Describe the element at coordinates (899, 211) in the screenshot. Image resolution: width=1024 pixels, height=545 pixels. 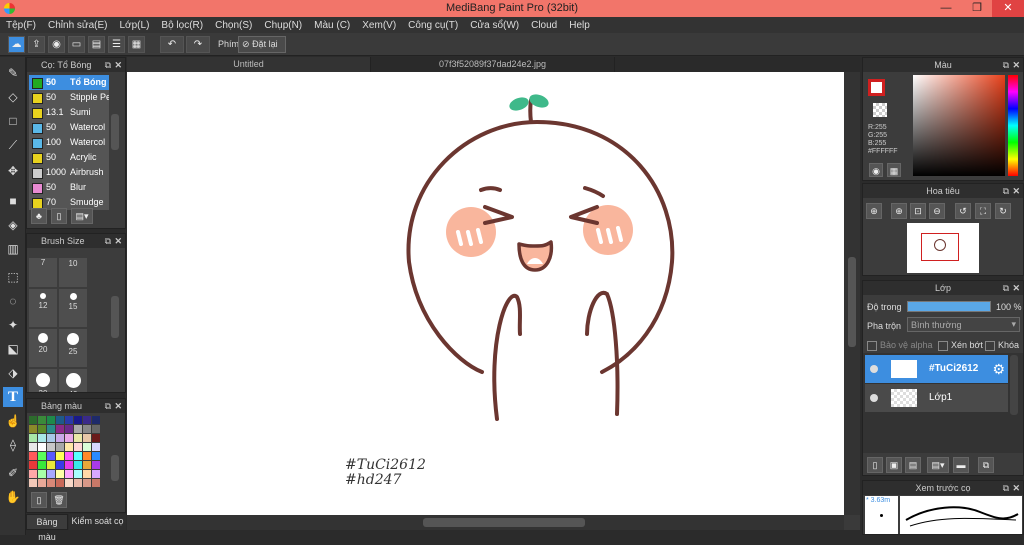
I see `zoom-in-step-icon: ⊕` at that location.